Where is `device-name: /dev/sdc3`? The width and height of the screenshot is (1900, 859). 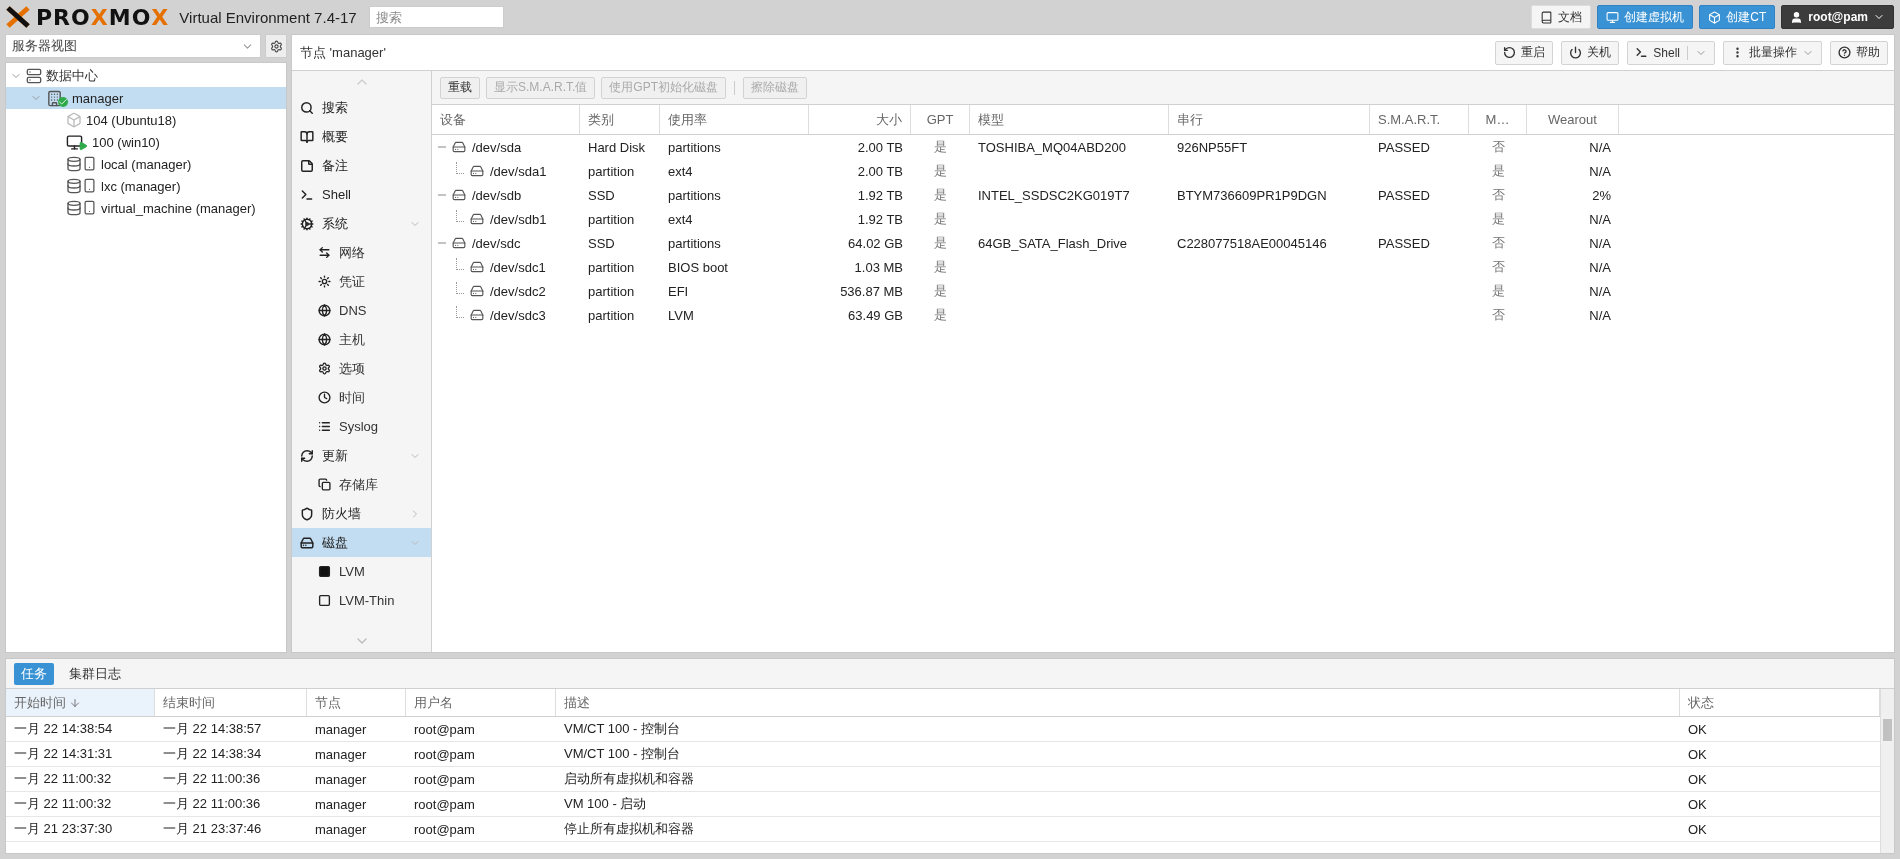
device-name: /dev/sdc3 is located at coordinates (518, 315).